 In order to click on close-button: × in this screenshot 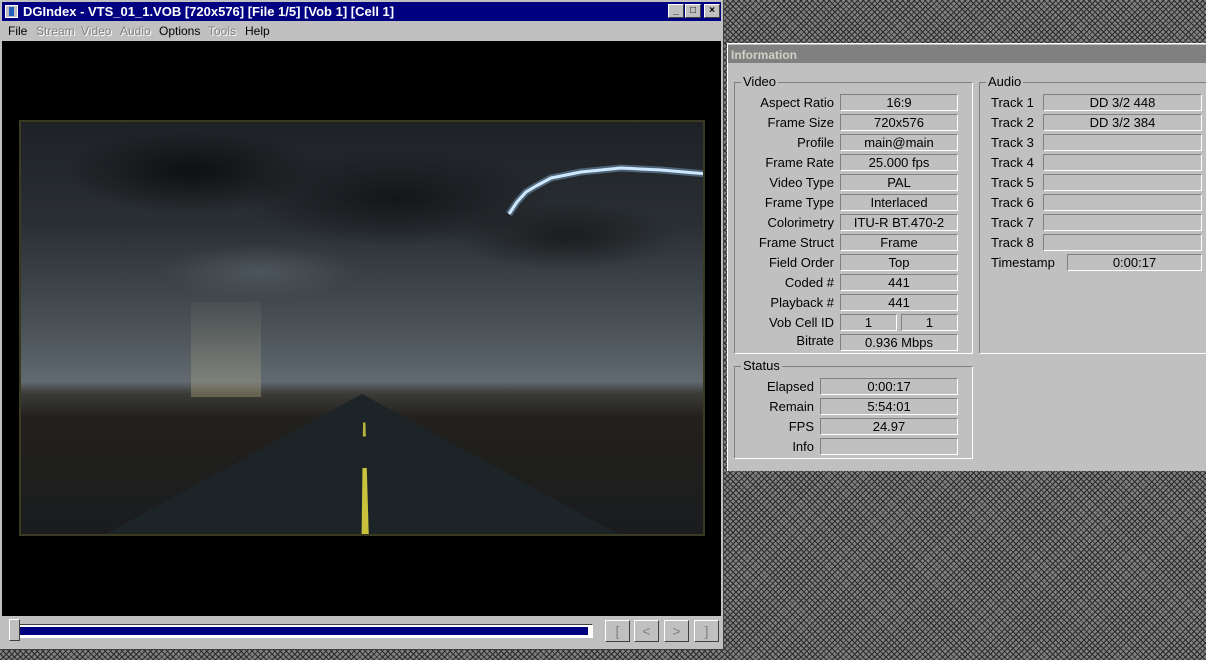, I will do `click(712, 11)`.